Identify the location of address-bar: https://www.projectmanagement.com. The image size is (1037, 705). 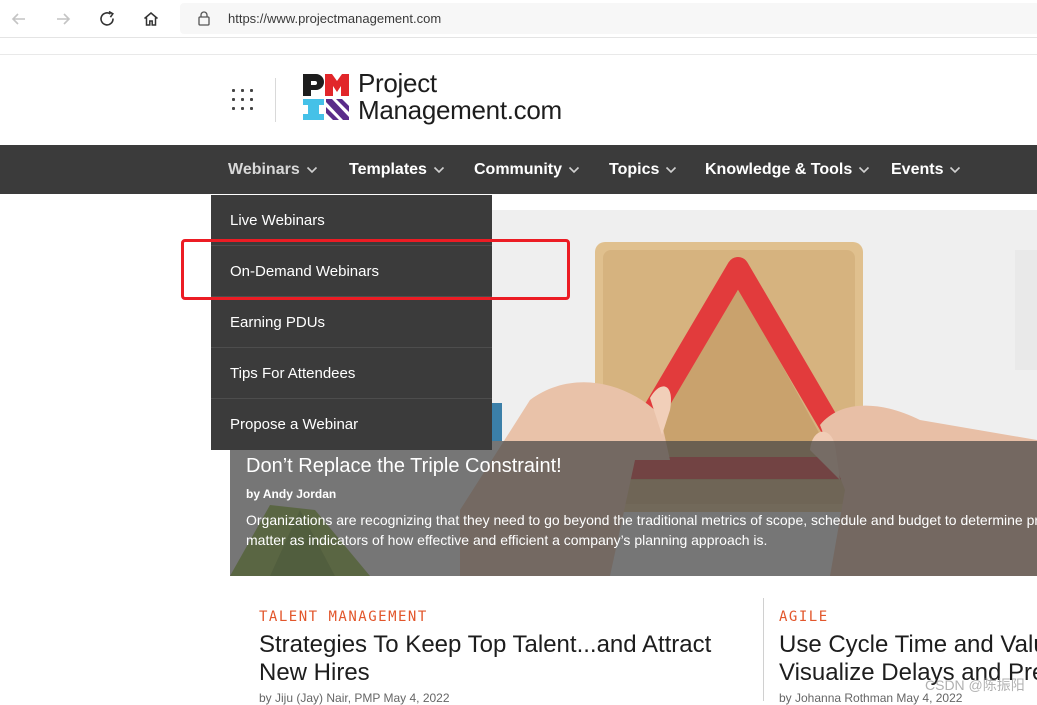
(608, 18).